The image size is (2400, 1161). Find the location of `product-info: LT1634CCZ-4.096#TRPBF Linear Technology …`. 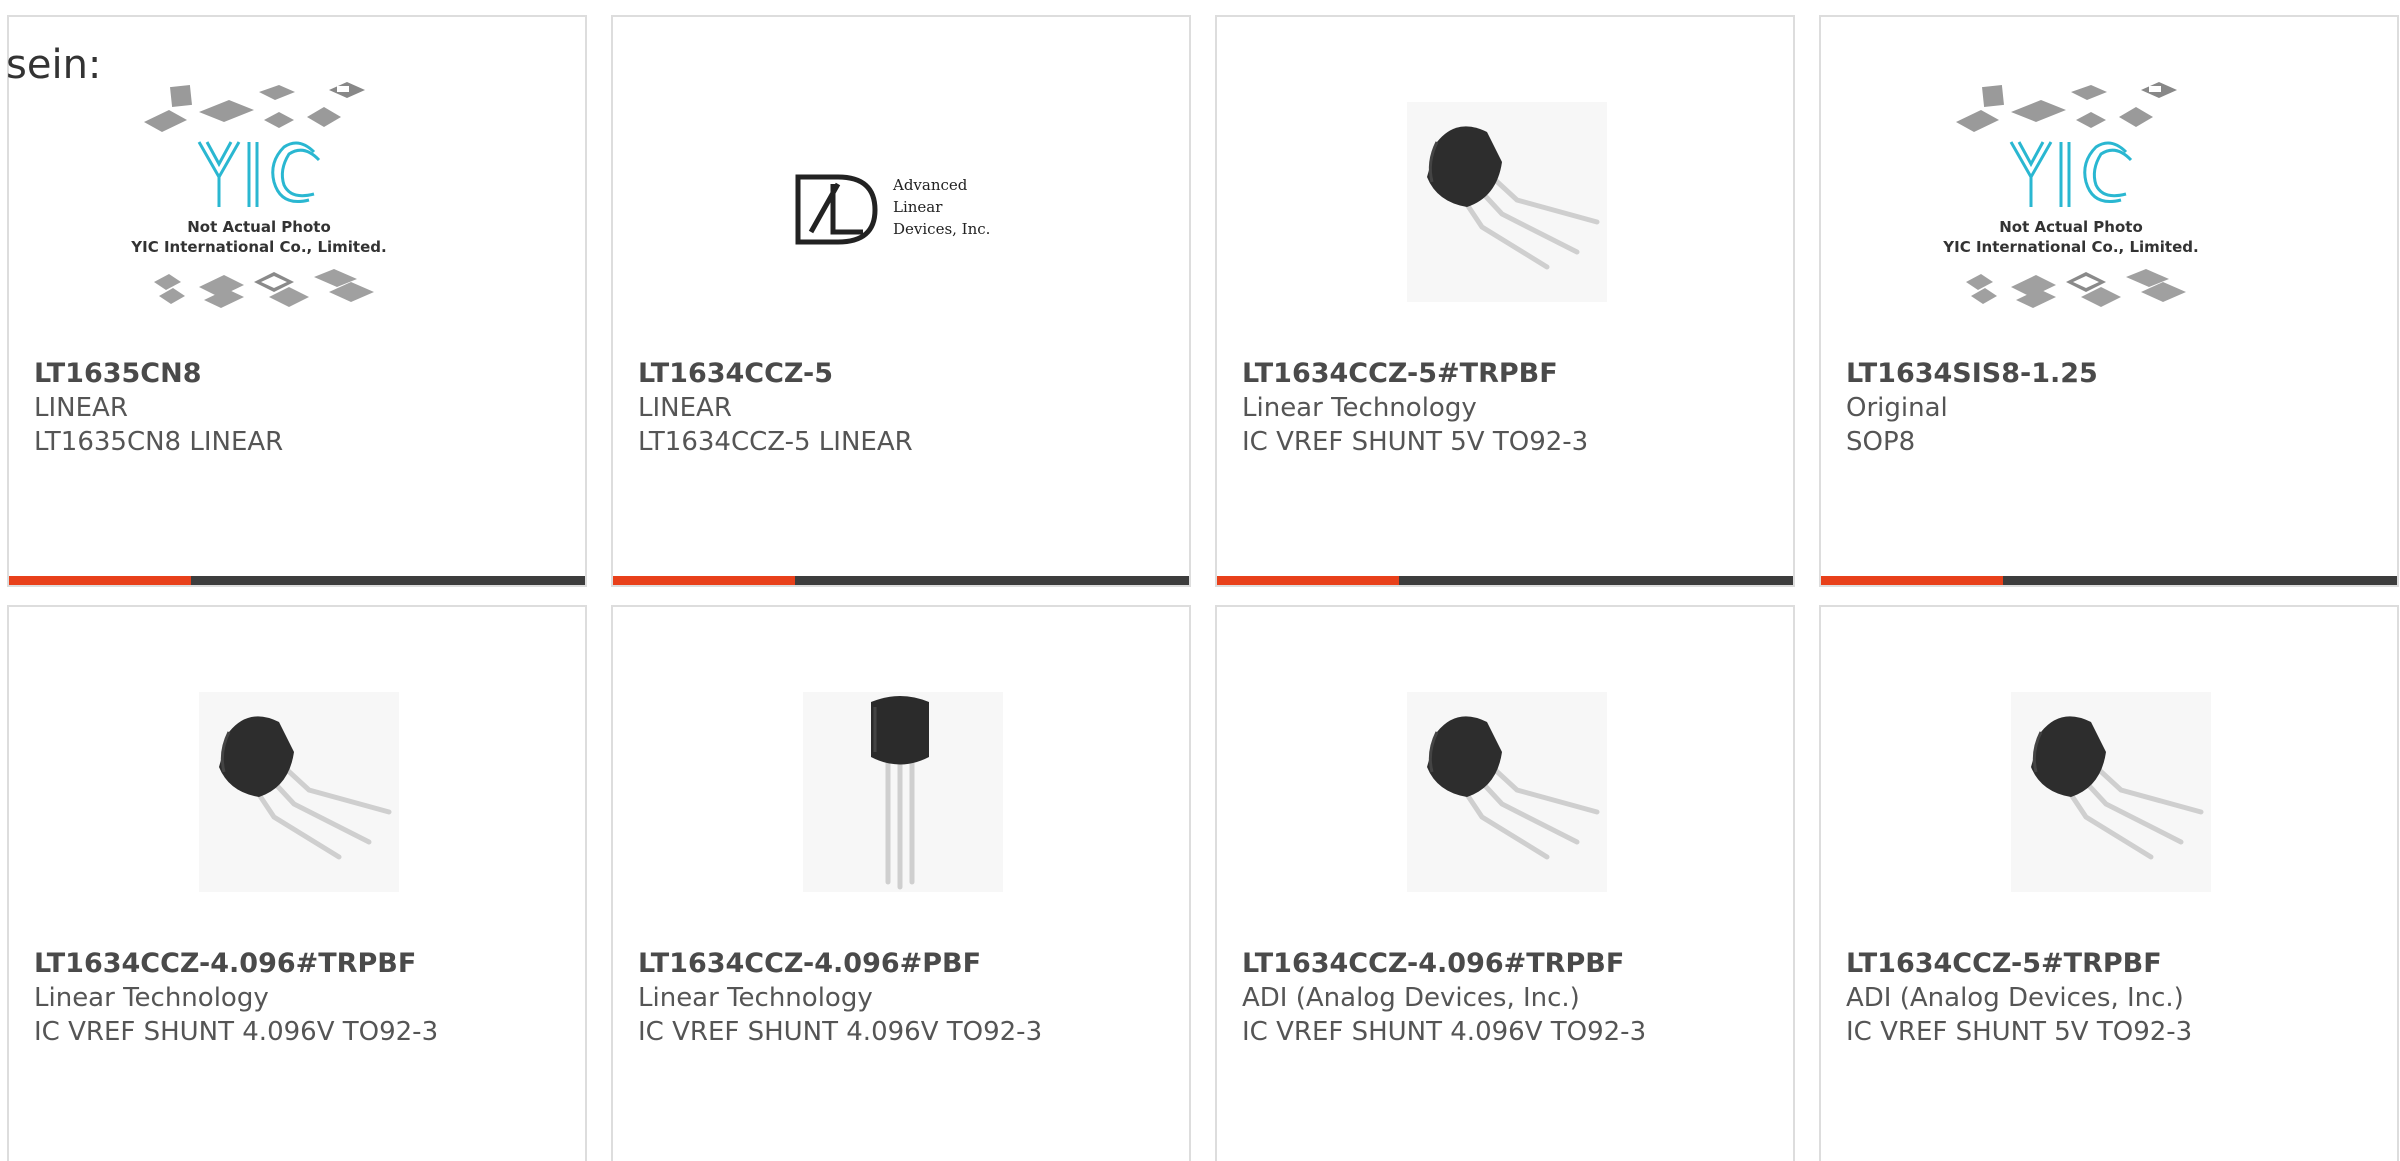

product-info: LT1634CCZ-4.096#TRPBF Linear Technology … is located at coordinates (299, 998).